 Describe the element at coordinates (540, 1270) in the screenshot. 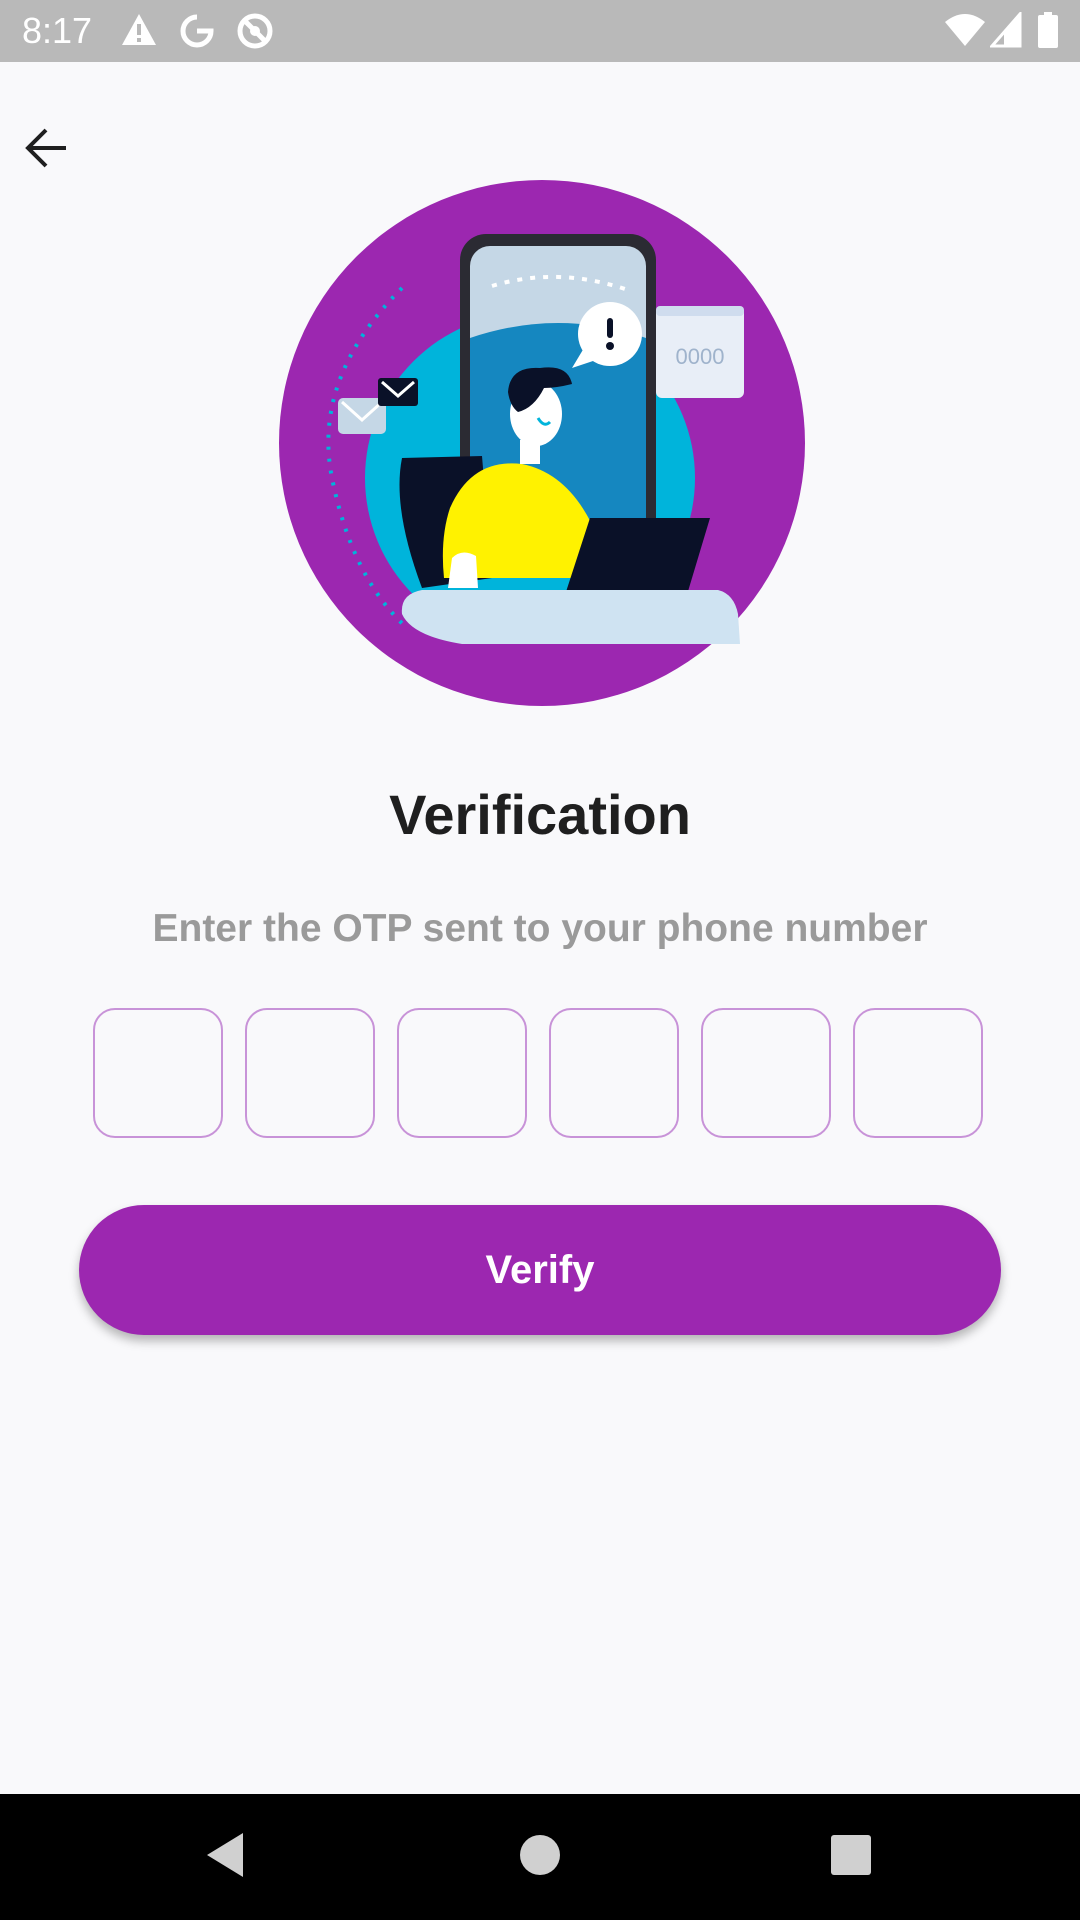

I see `verify-button: Verify` at that location.